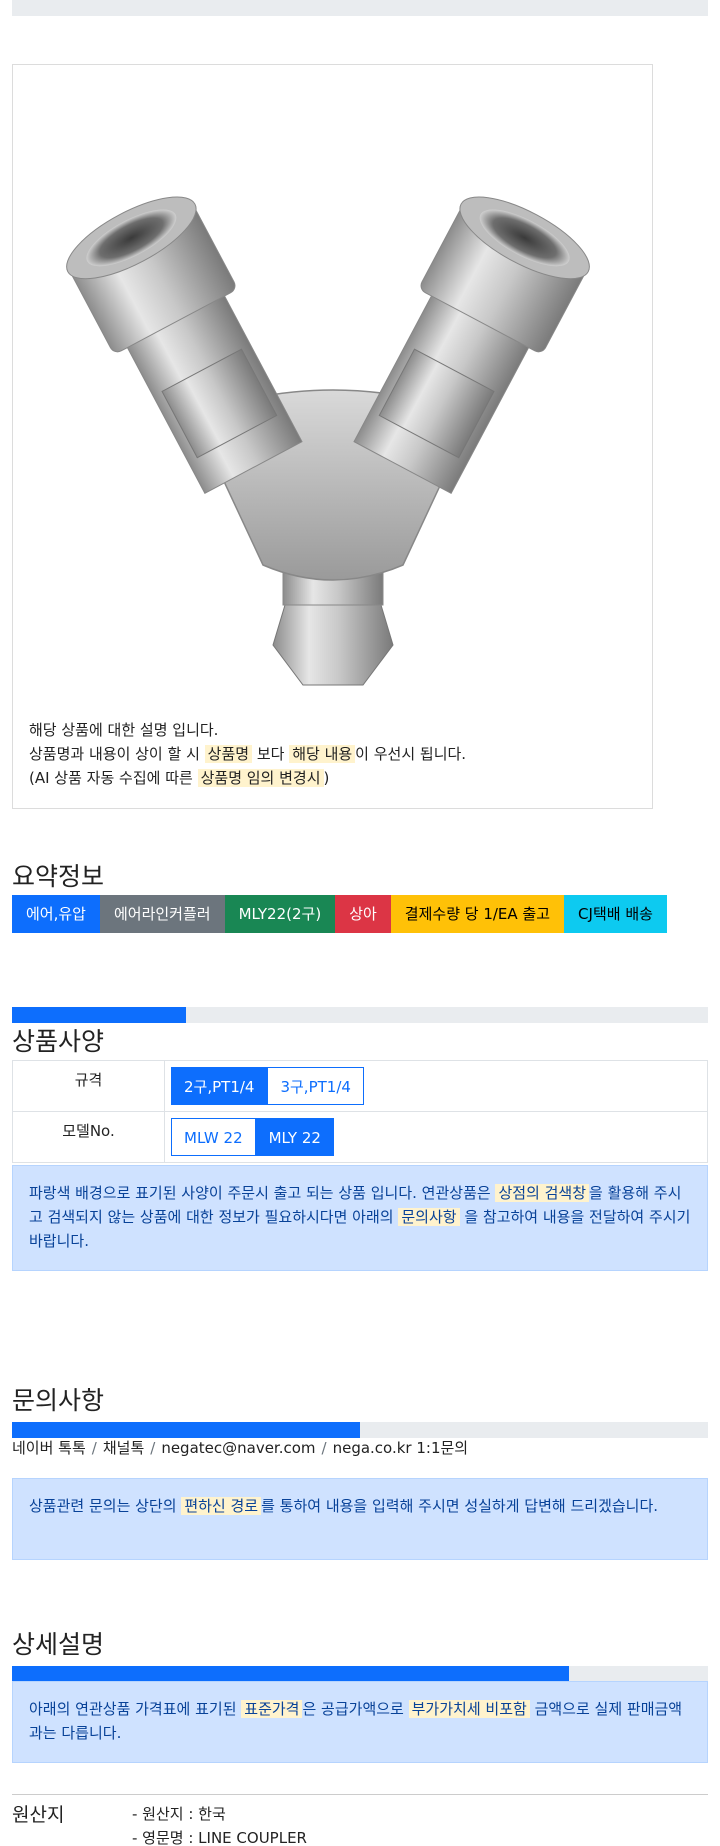 The width and height of the screenshot is (720, 1846). What do you see at coordinates (469, 1709) in the screenshot?
I see `highlight-vat: 부가가치세 비포함` at bounding box center [469, 1709].